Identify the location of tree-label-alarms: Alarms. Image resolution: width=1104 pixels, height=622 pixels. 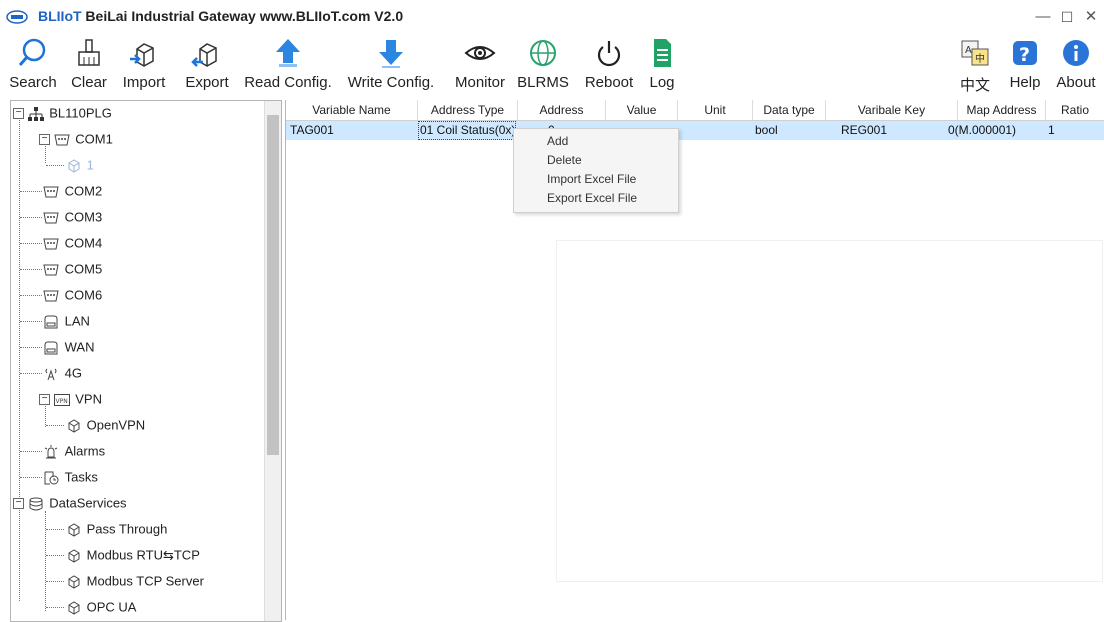
(85, 451).